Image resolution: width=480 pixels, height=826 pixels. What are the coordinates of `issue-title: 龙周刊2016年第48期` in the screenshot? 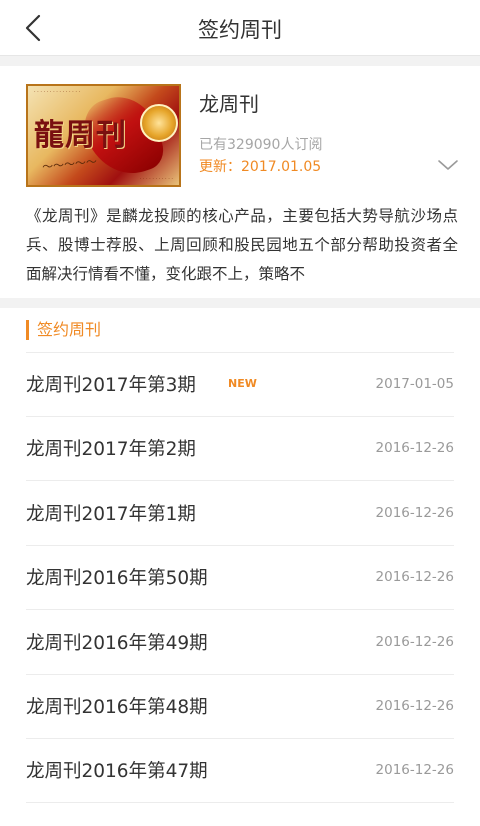 It's located at (117, 707).